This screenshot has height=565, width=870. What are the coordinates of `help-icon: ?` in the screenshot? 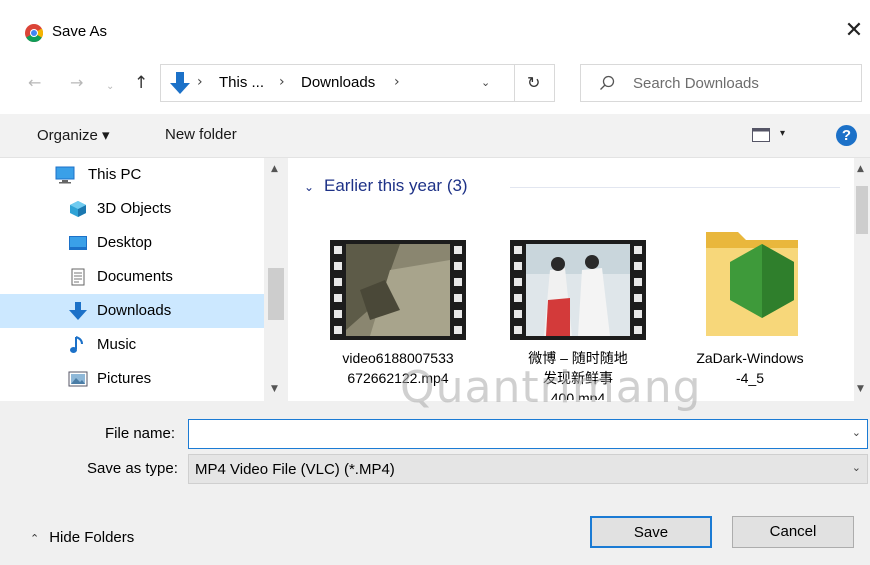 It's located at (846, 135).